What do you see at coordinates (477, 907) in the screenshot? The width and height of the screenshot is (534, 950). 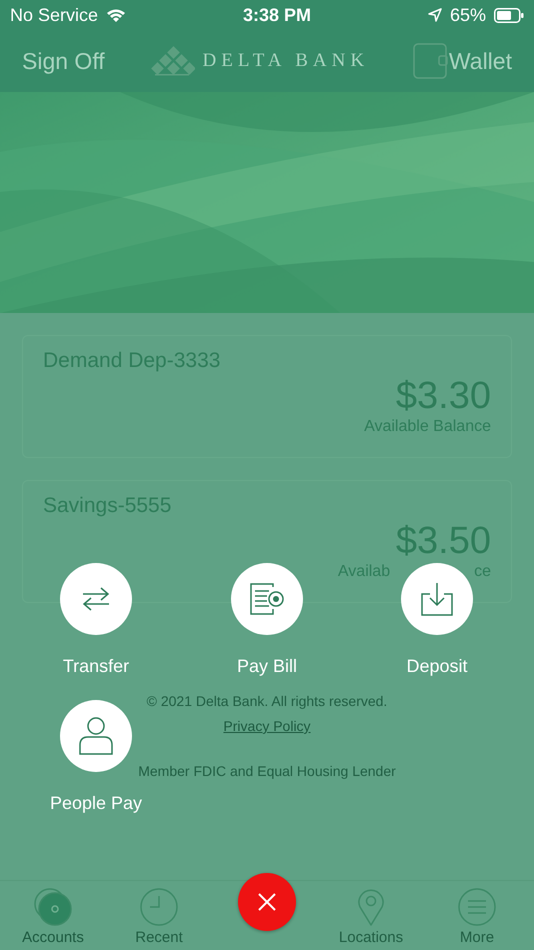 I see `menu-icon` at bounding box center [477, 907].